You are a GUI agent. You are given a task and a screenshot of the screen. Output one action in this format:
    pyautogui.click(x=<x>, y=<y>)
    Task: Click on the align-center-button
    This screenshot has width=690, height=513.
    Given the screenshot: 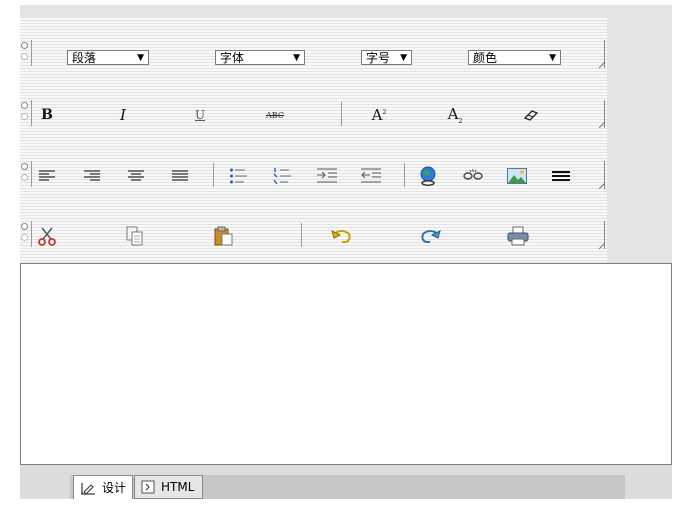 What is the action you would take?
    pyautogui.click(x=136, y=176)
    